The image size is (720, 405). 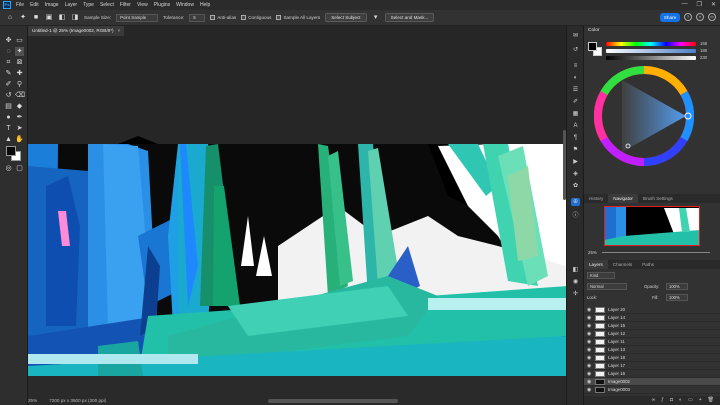 I want to click on layer-row: ◉ Layer 17, so click(x=652, y=366).